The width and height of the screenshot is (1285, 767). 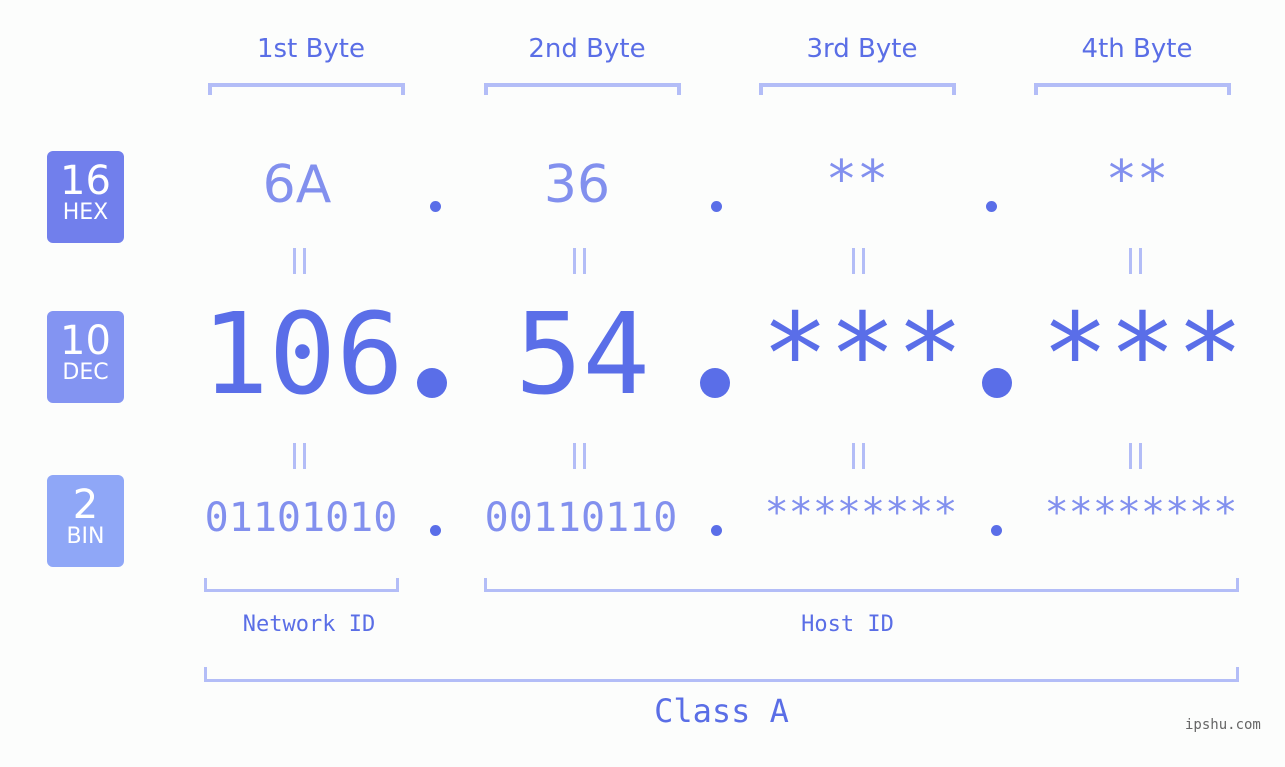 What do you see at coordinates (862, 49) in the screenshot?
I see `byte-header-3: 3rd Byte` at bounding box center [862, 49].